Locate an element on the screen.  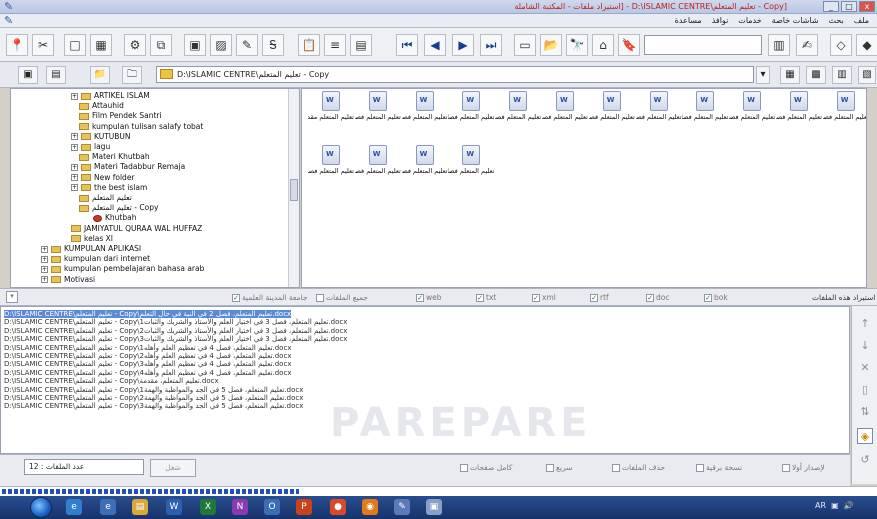
menu-item-help: مساعدة is located at coordinates (688, 20).